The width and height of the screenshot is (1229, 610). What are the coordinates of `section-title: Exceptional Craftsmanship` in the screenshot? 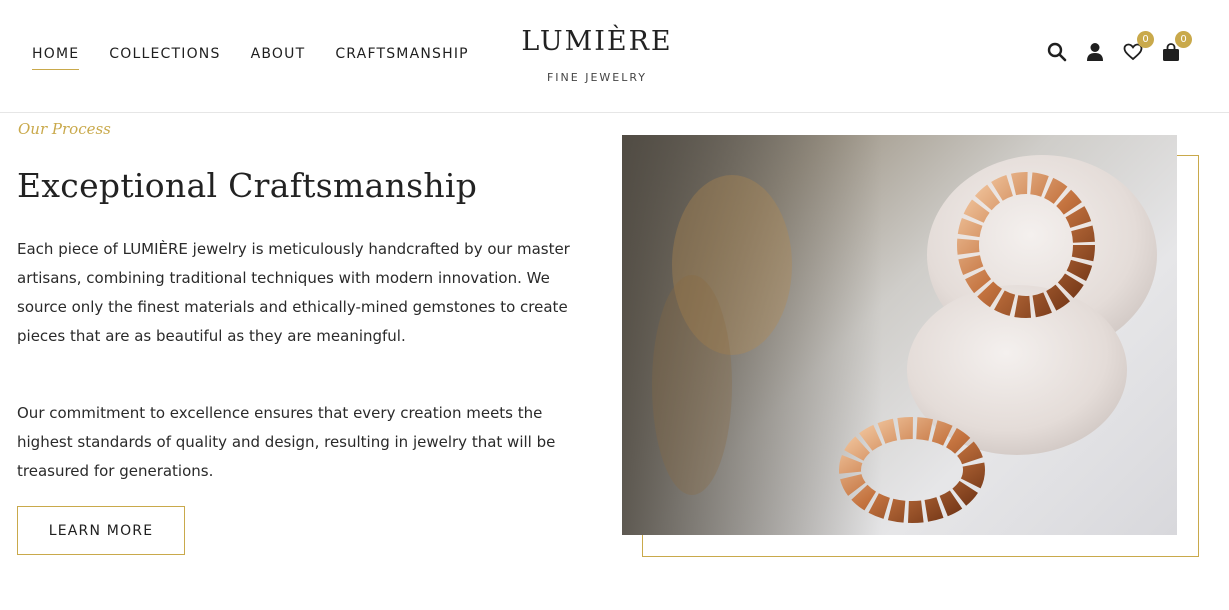 It's located at (247, 185).